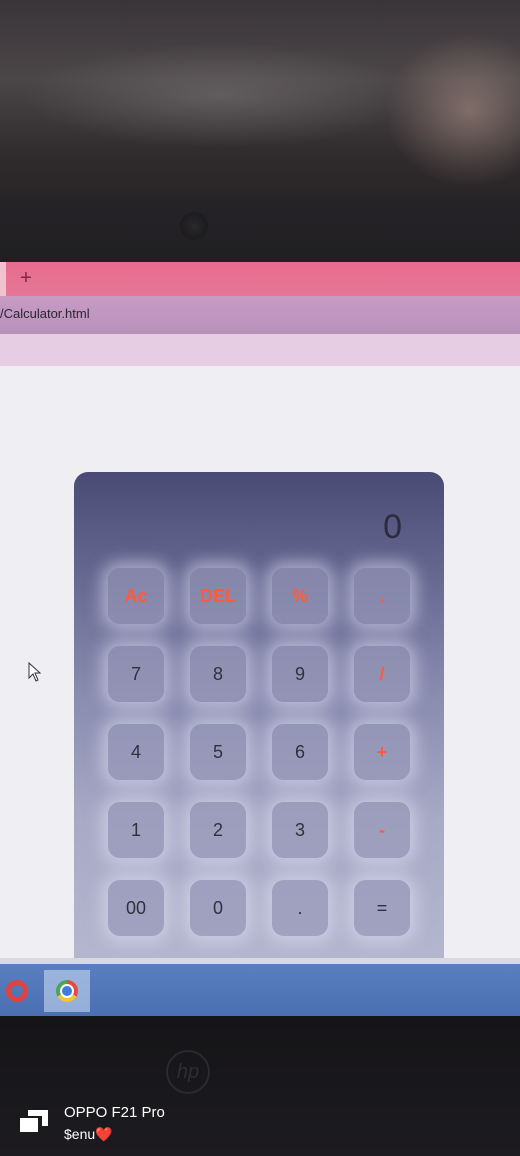  I want to click on calc-key-0: Ac, so click(136, 596).